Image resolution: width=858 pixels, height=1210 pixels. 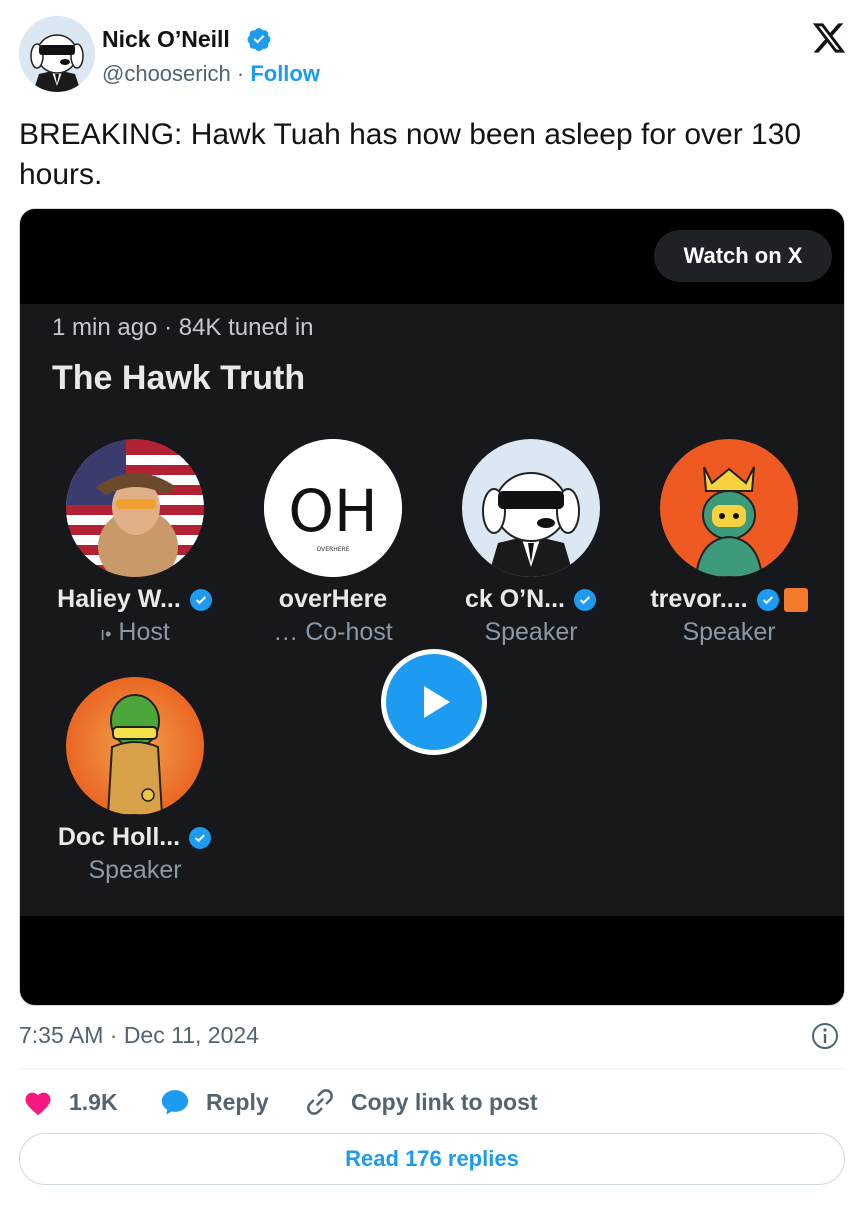 I want to click on reply-button: Reply, so click(x=214, y=1102).